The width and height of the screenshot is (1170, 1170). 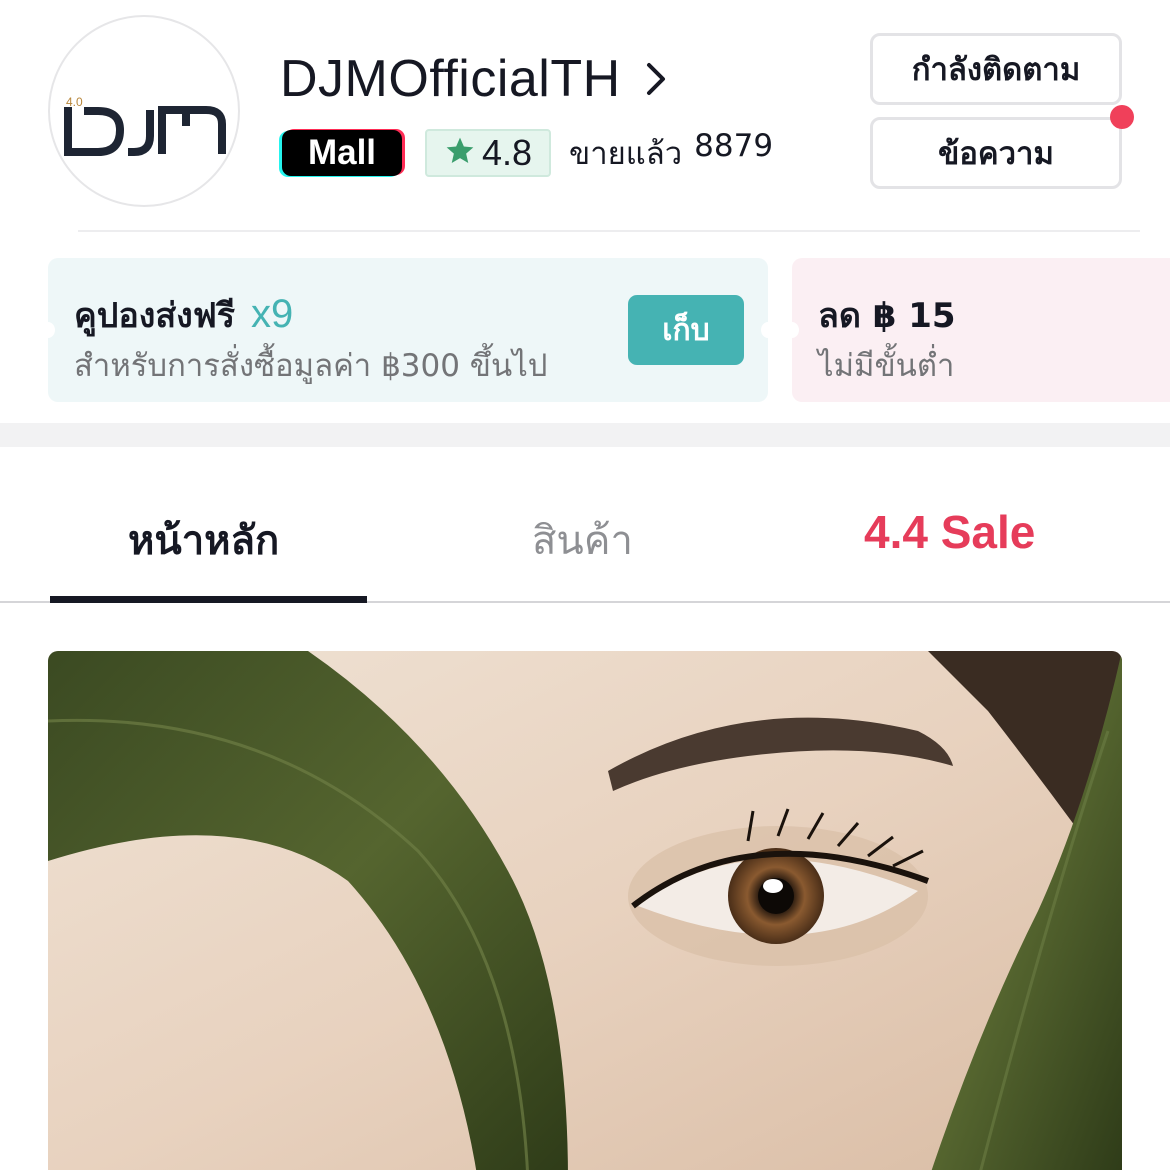 I want to click on shop-avatar: 4.0, so click(x=144, y=111).